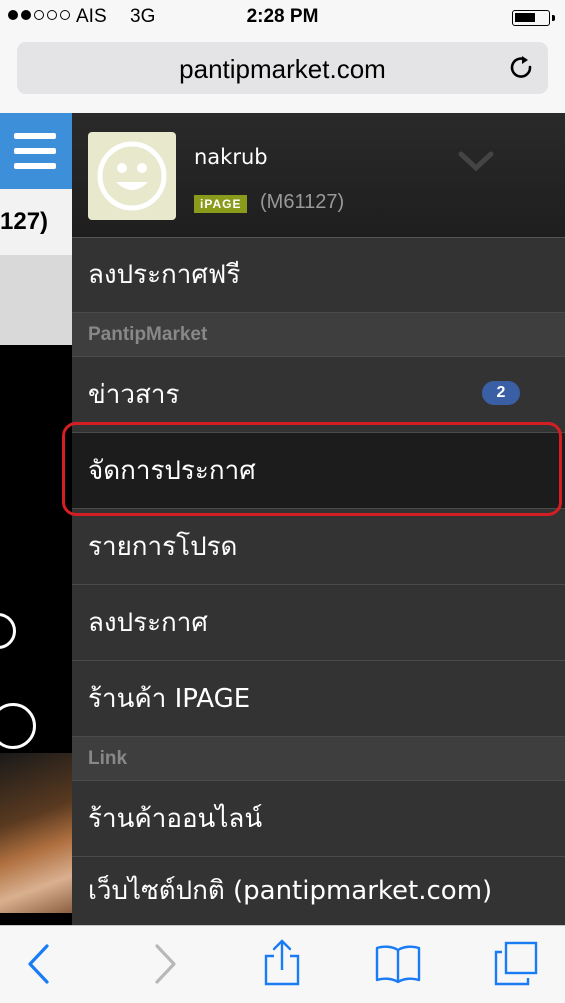 The height and width of the screenshot is (1003, 565). I want to click on browser-toolbar, so click(282, 964).